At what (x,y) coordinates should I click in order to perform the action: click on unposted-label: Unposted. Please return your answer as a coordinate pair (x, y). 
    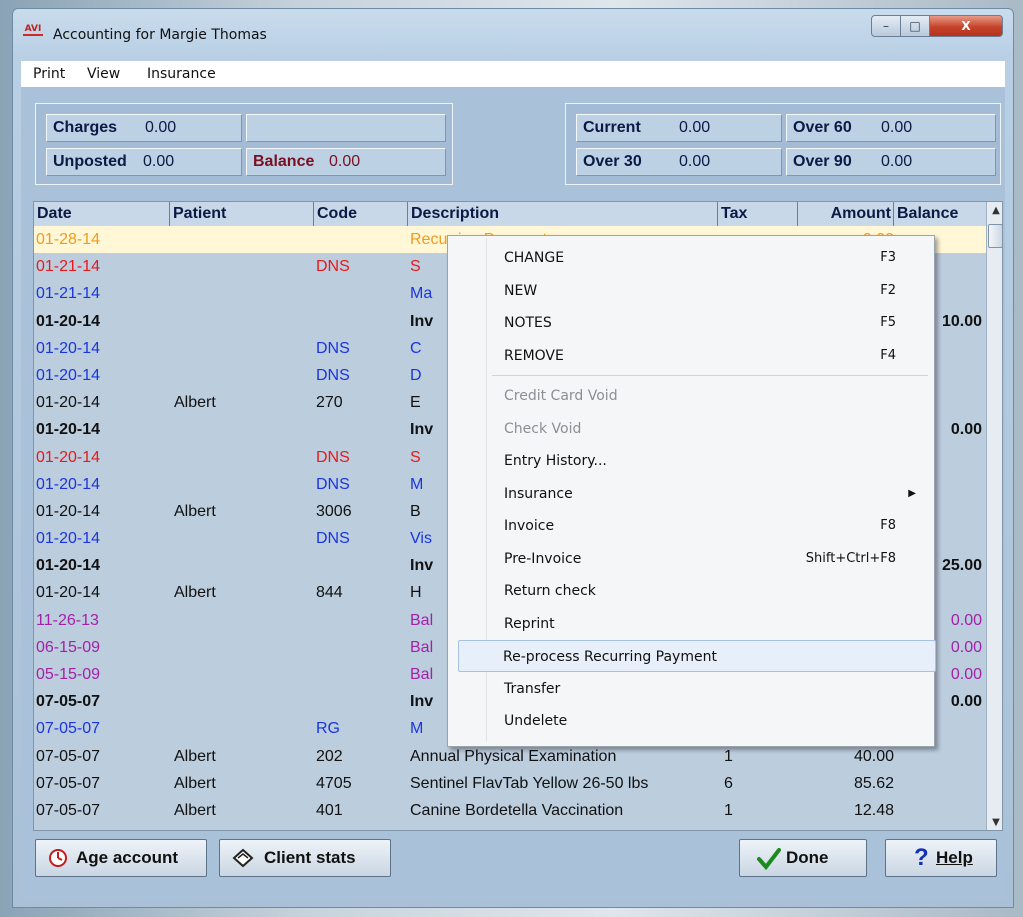
    Looking at the image, I should click on (90, 161).